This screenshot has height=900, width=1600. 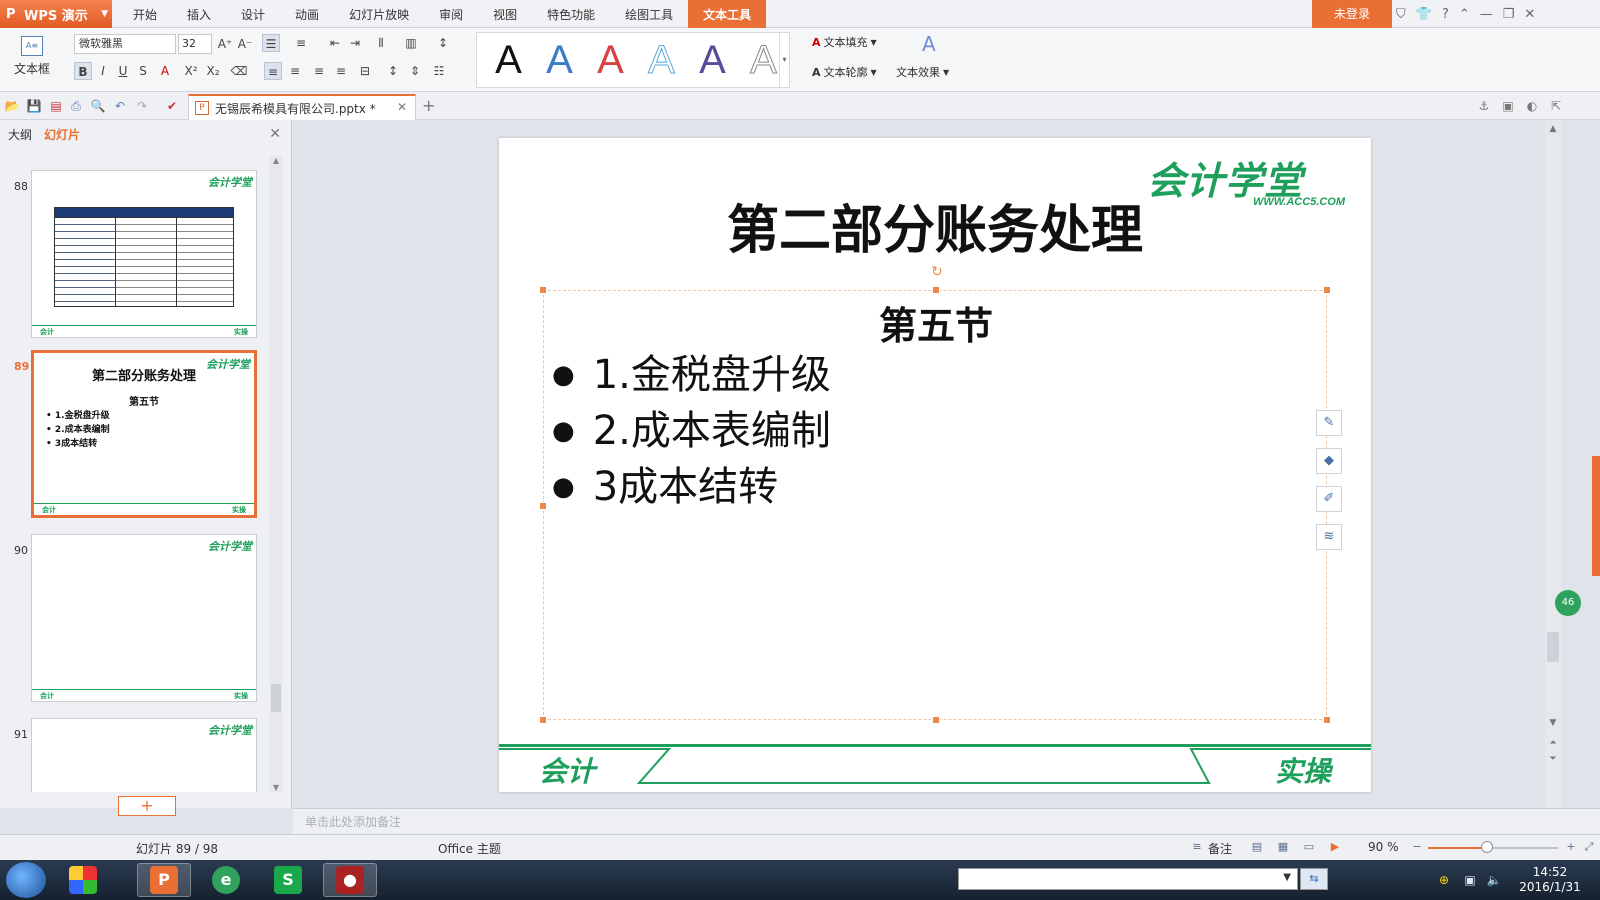 What do you see at coordinates (341, 71) in the screenshot?
I see `justify-icon: ≡` at bounding box center [341, 71].